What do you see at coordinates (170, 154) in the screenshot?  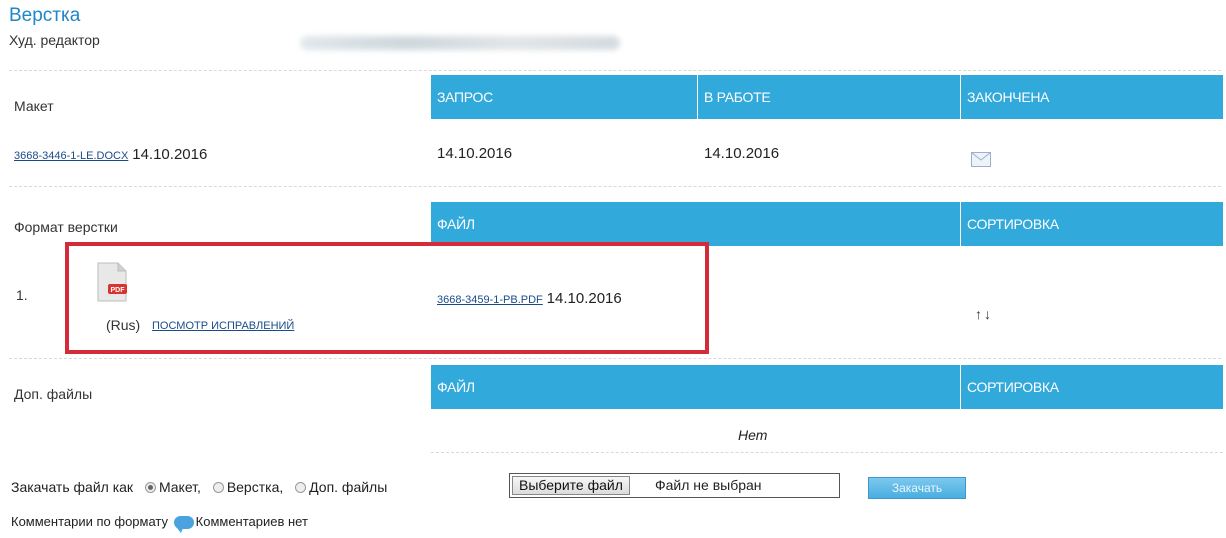 I see `maket-file-date: 14.10.2016` at bounding box center [170, 154].